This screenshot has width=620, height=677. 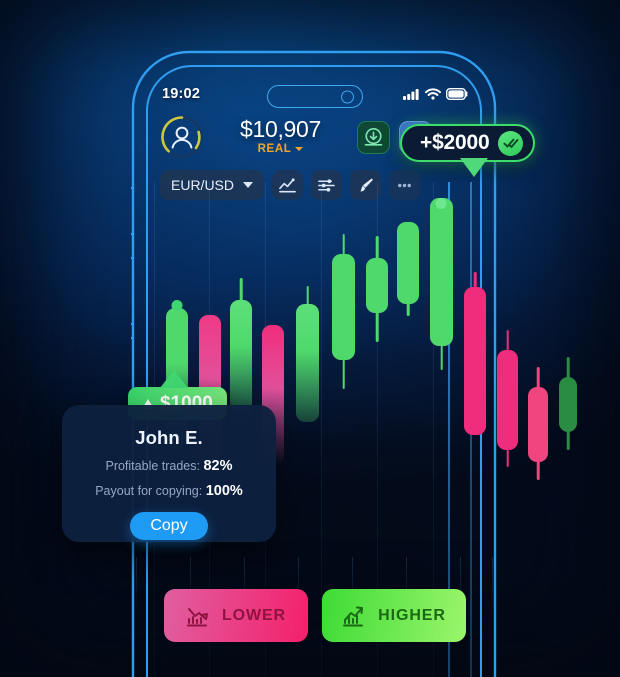 I want to click on payout-row: Payout for copying: 100%, so click(x=169, y=491).